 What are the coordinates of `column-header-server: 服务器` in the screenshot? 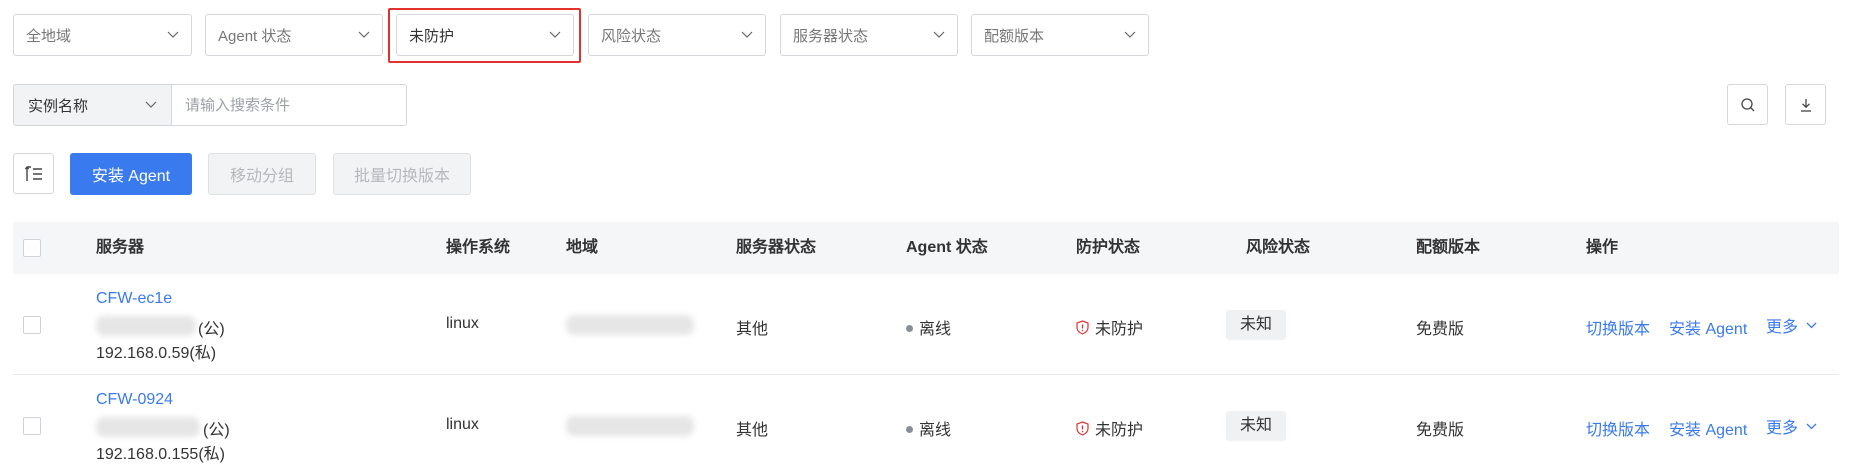 It's located at (120, 247).